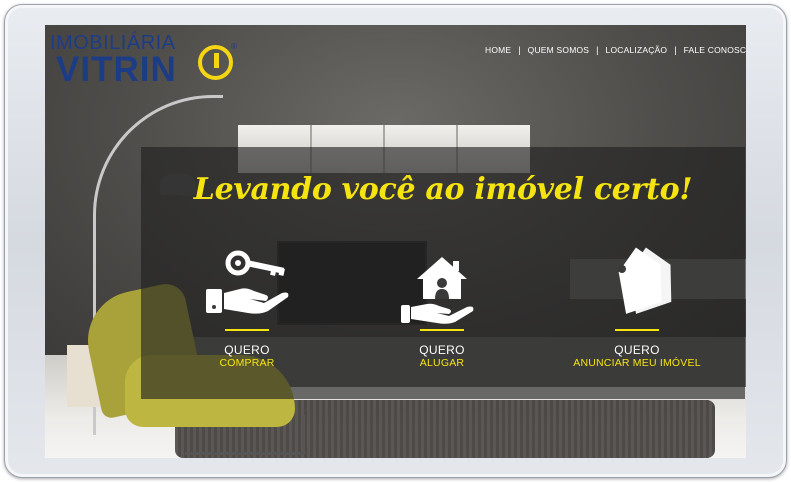  I want to click on advertise-property-button: QUERO ANUNCIAR MEU IMÓVEL, so click(637, 308).